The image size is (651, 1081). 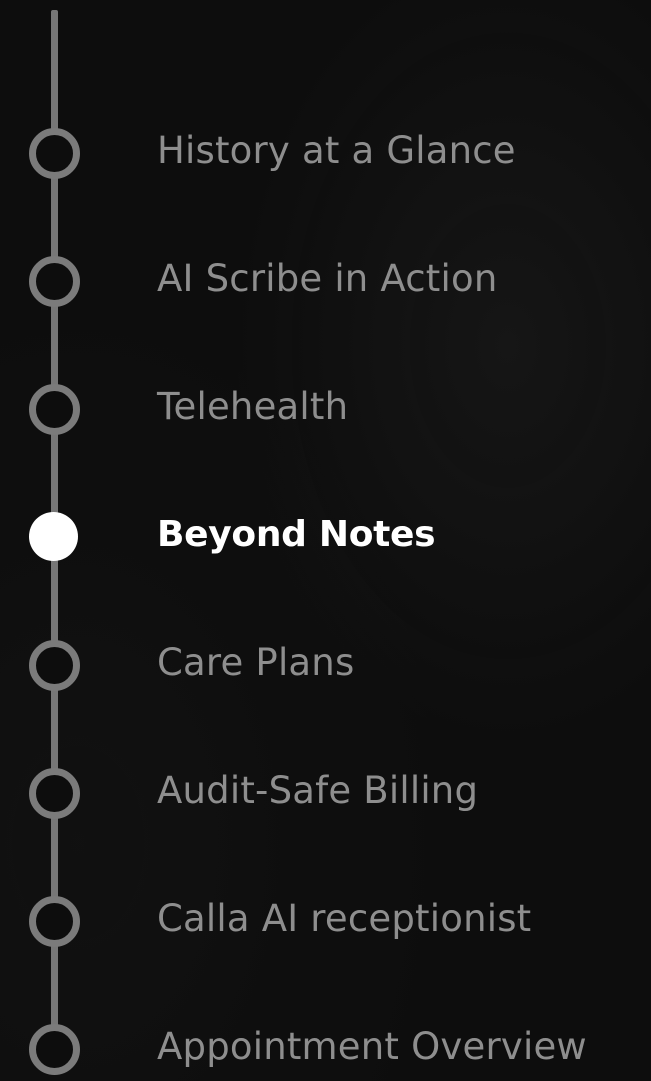 What do you see at coordinates (253, 406) in the screenshot?
I see `timeline-item-label: Telehealth` at bounding box center [253, 406].